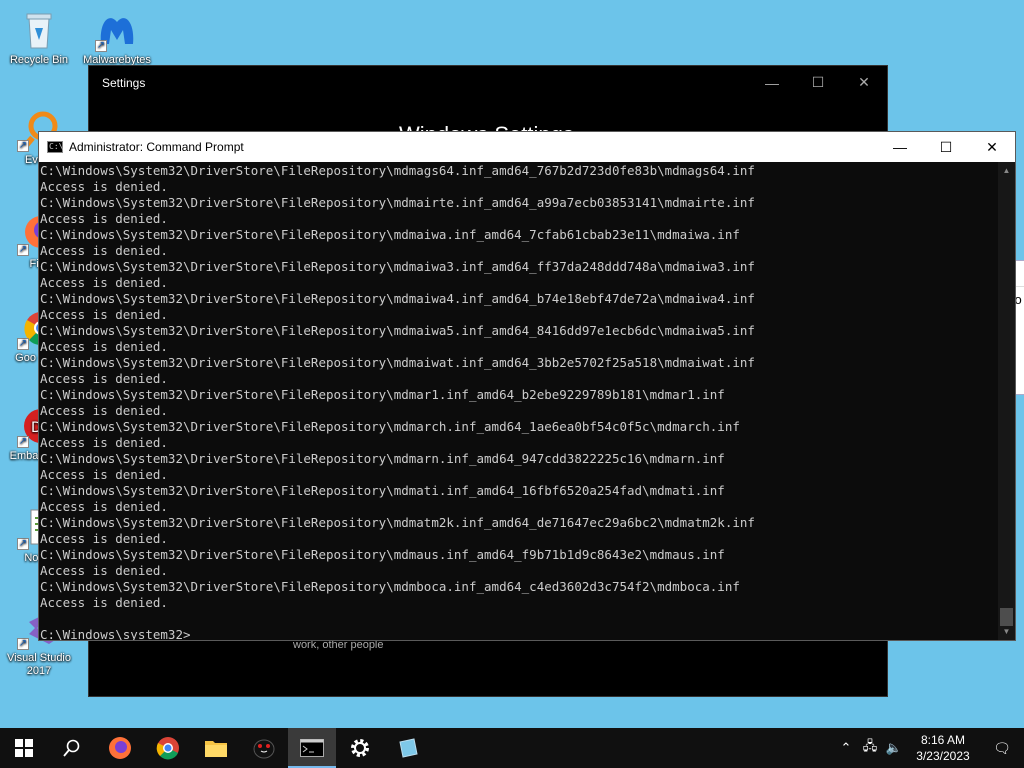 Image resolution: width=1024 pixels, height=768 pixels. What do you see at coordinates (1002, 748) in the screenshot?
I see `notifications-icon: 🗨` at bounding box center [1002, 748].